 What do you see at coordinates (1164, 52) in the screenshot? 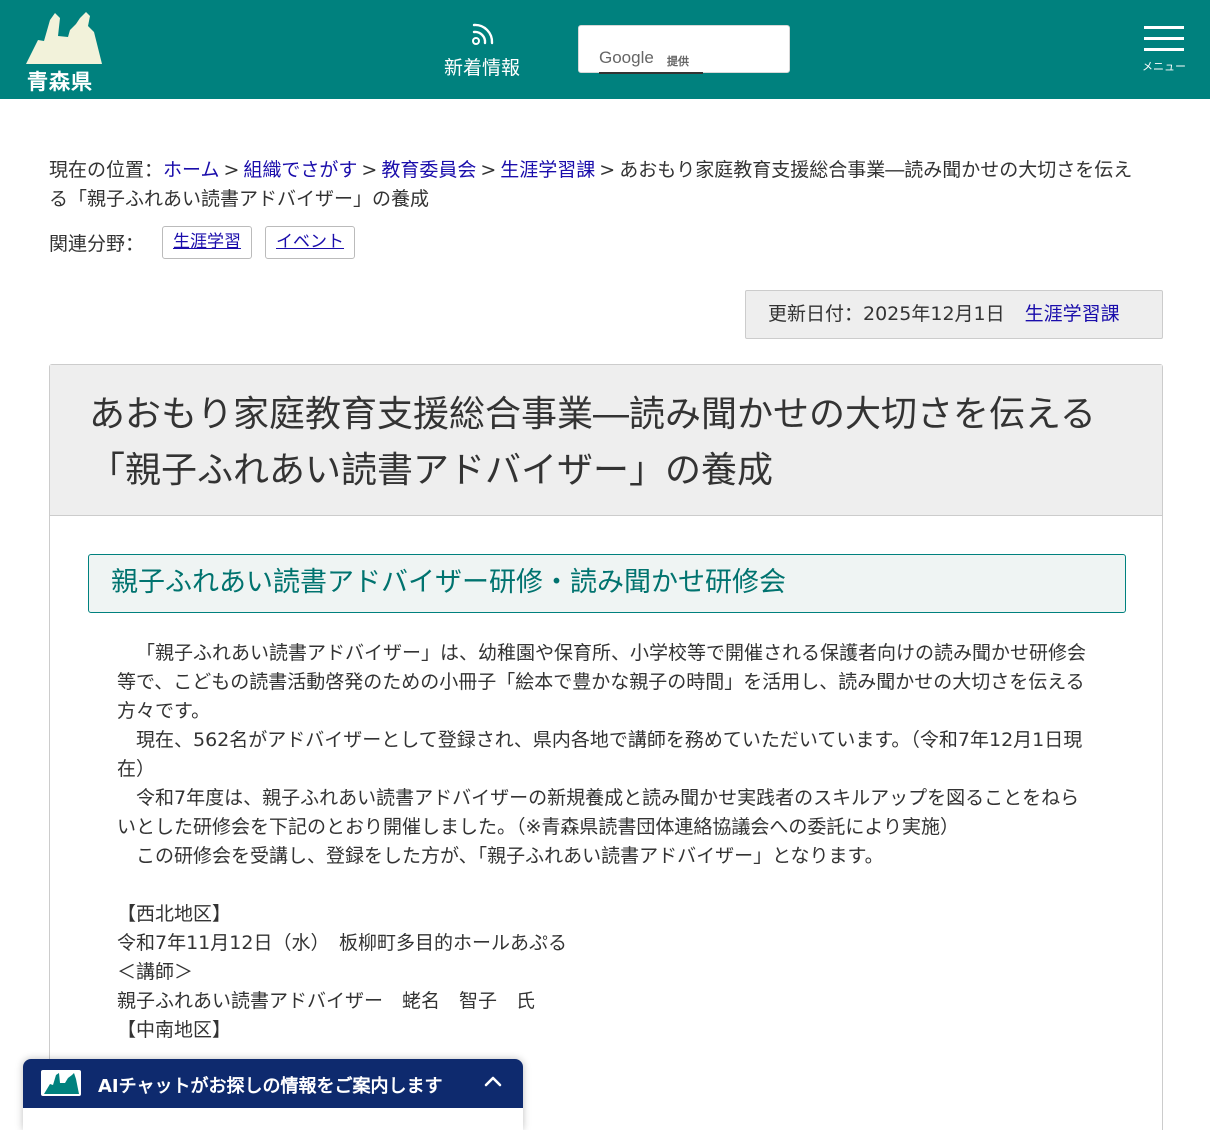
I see `menu-button: メニュー` at bounding box center [1164, 52].